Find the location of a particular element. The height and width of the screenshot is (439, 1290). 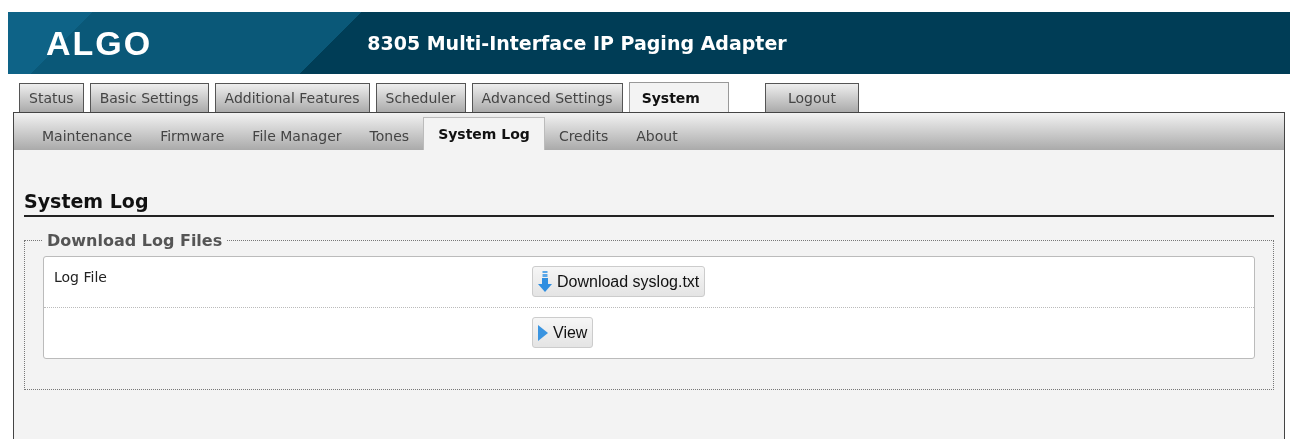

play-triangle-icon is located at coordinates (543, 332).